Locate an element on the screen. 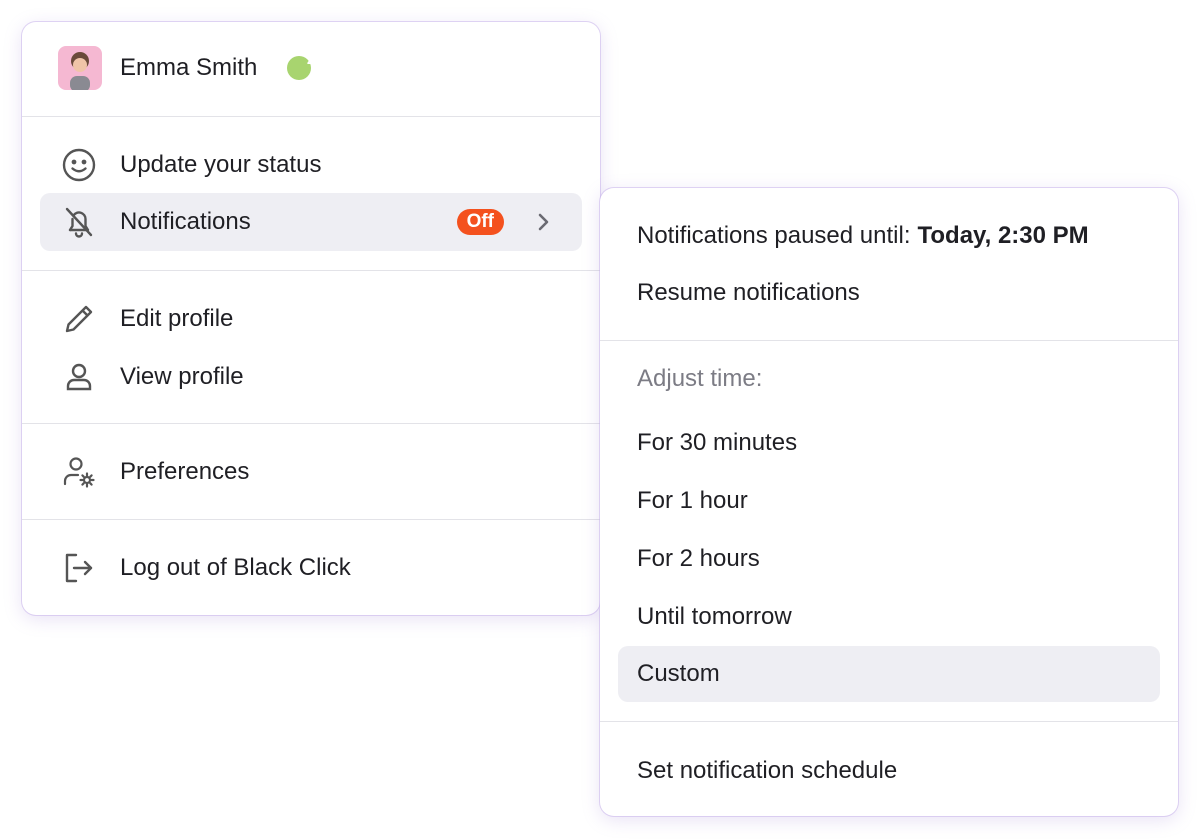  notifications-off-badge: Off is located at coordinates (480, 222).